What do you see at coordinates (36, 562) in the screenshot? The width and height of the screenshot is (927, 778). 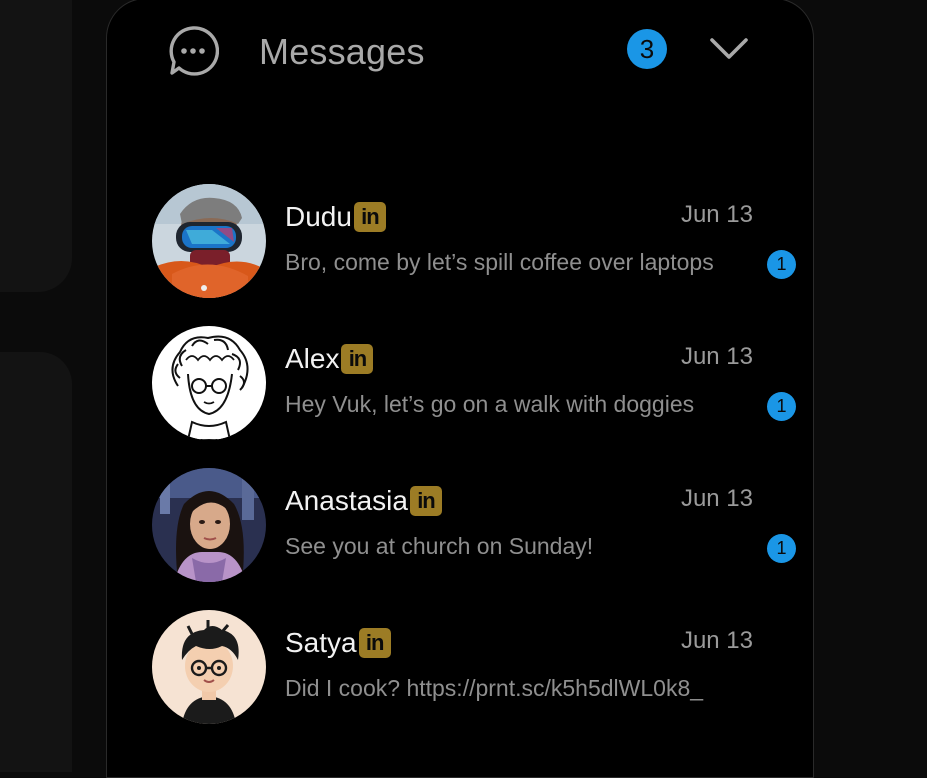 I see `background-card-bottom` at bounding box center [36, 562].